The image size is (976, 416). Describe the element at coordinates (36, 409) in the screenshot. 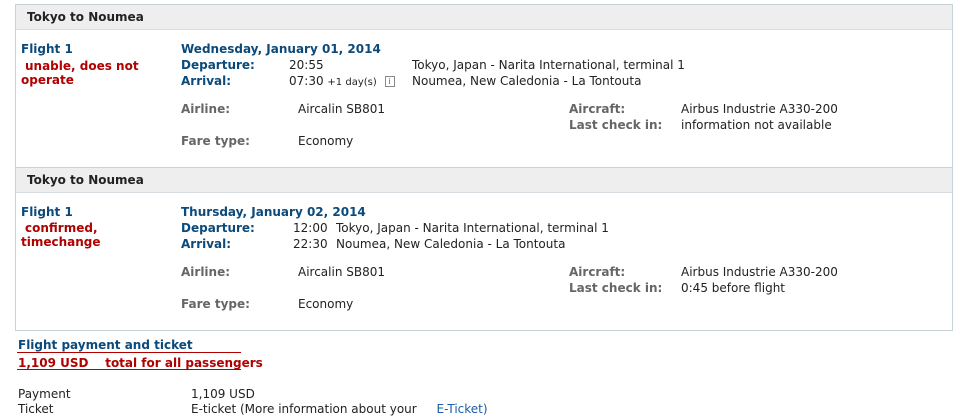

I see `ticket-label: Ticket` at that location.